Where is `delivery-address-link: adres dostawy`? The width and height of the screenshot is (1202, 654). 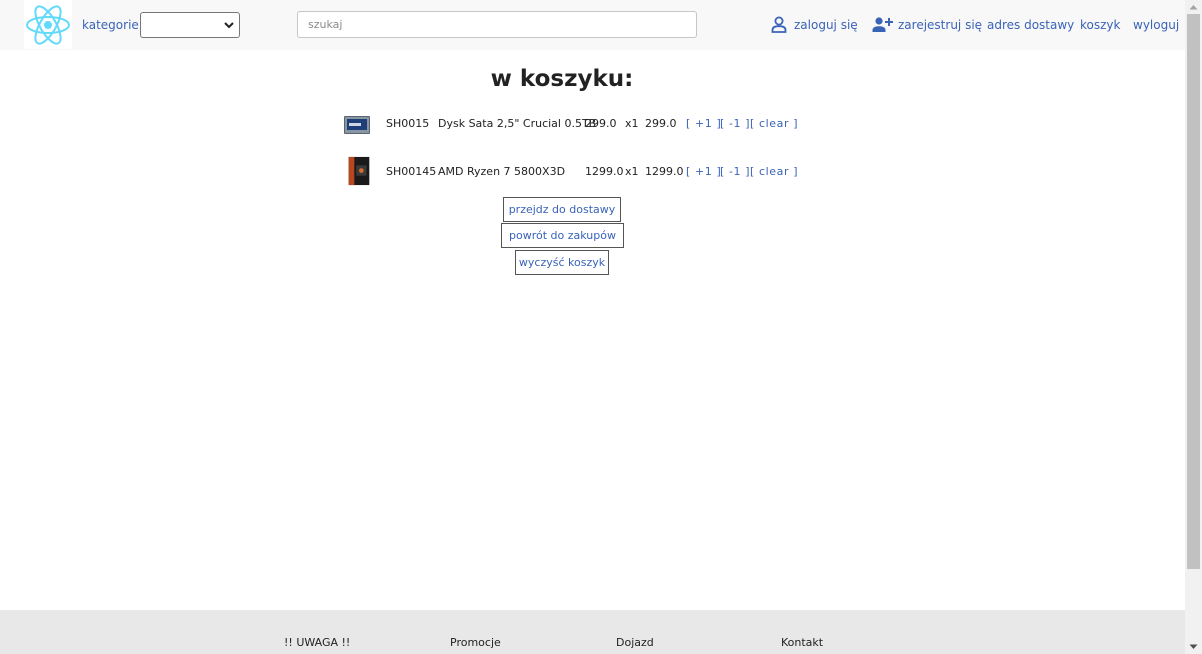
delivery-address-link: adres dostawy is located at coordinates (1030, 25).